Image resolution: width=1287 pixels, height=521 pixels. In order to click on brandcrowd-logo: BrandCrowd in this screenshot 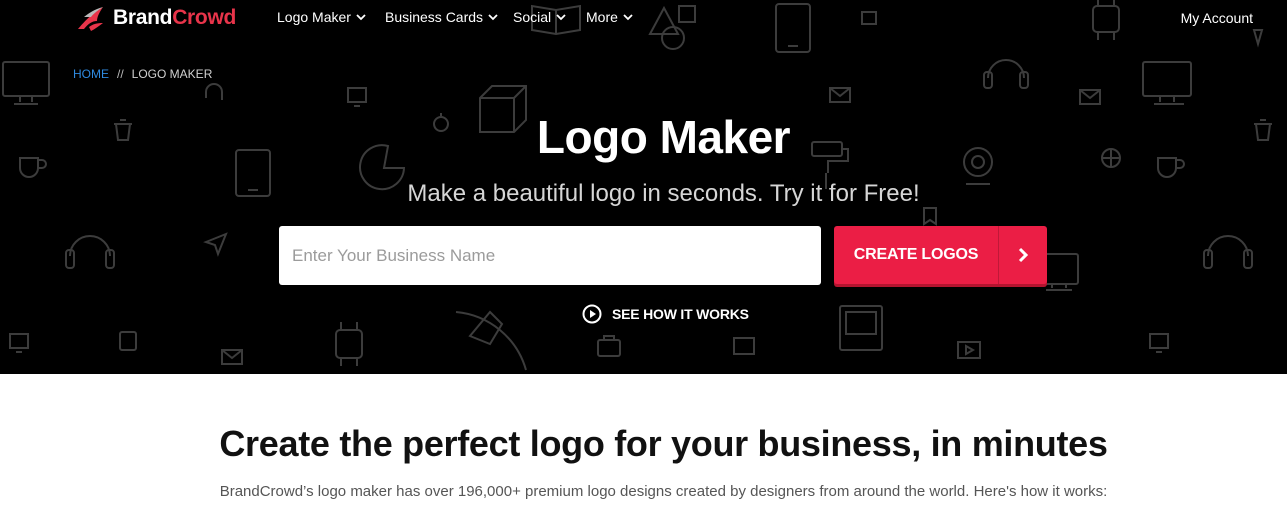, I will do `click(155, 18)`.